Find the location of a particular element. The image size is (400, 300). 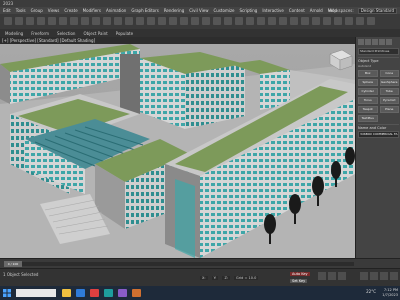

primitive-button: Plane is located at coordinates (389, 109).